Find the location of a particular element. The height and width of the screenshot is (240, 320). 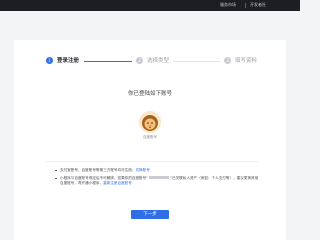

re-register-account-link: 重新注册百度账号 is located at coordinates (117, 183).